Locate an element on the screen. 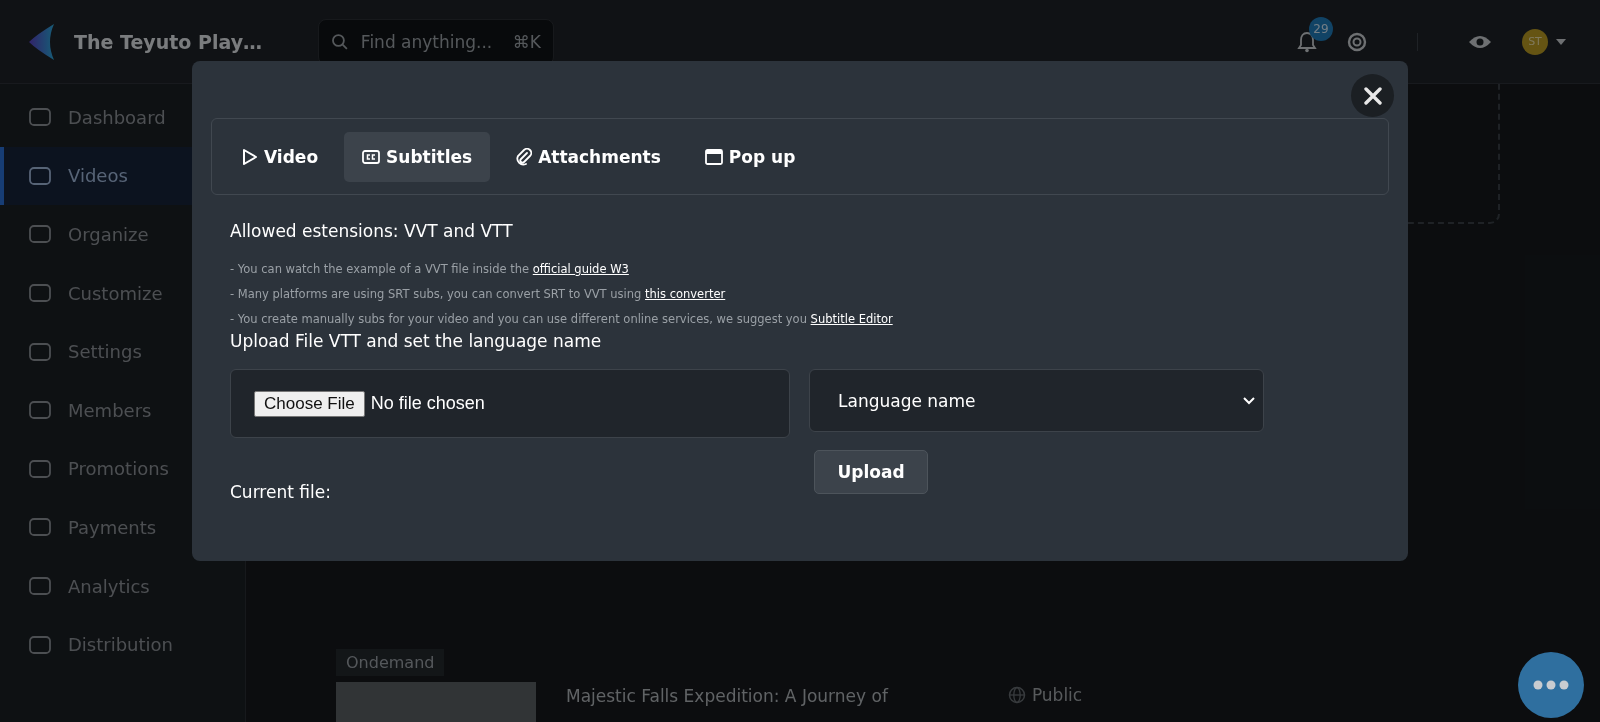 The height and width of the screenshot is (722, 1600). help-text: - You create manually subs for your video and you can use different online services, we suggest you Subtitle Editor is located at coordinates (562, 319).